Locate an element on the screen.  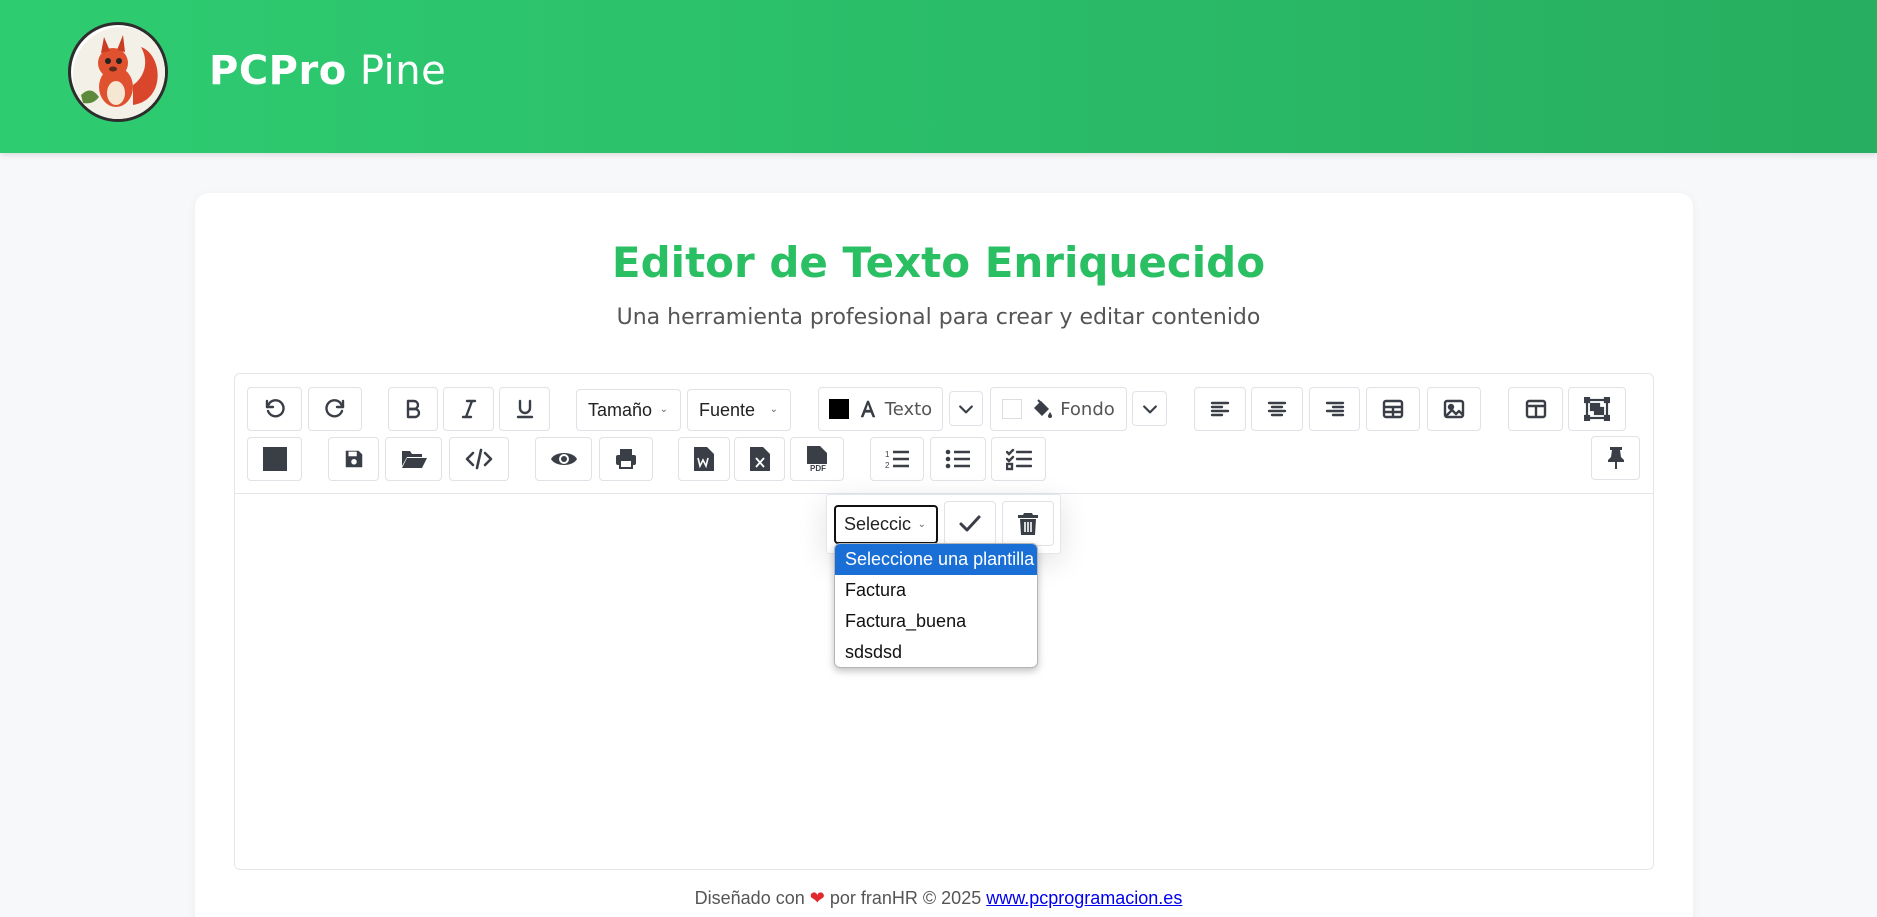
folder-open-icon is located at coordinates (414, 459).